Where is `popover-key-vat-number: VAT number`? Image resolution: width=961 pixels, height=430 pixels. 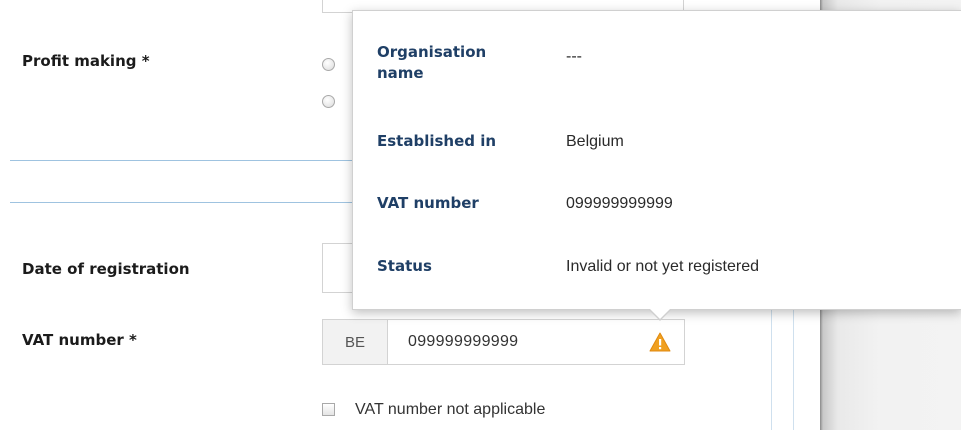
popover-key-vat-number: VAT number is located at coordinates (428, 203).